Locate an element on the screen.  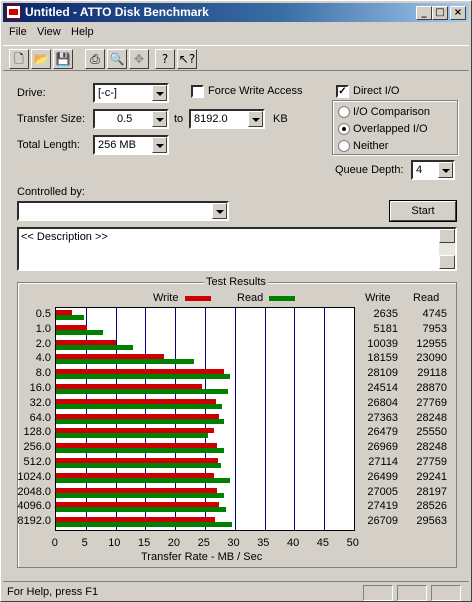
x-tick-label: 5 is located at coordinates (84, 543).